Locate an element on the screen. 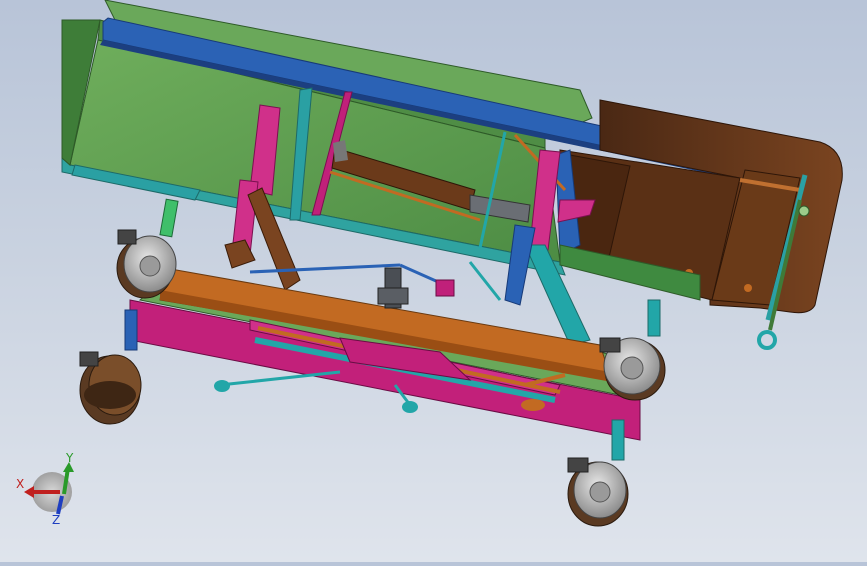 The height and width of the screenshot is (566, 867). caster-wheel-rear-left is located at coordinates (110, 388).